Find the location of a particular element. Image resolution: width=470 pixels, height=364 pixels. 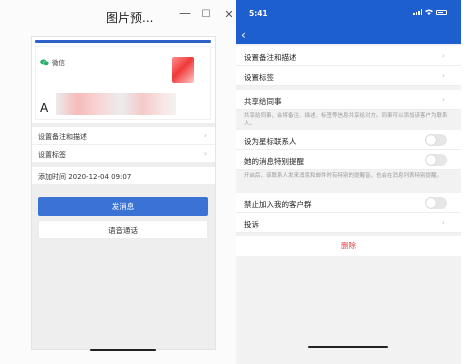

contact-card: 微信 A is located at coordinates (123, 80).